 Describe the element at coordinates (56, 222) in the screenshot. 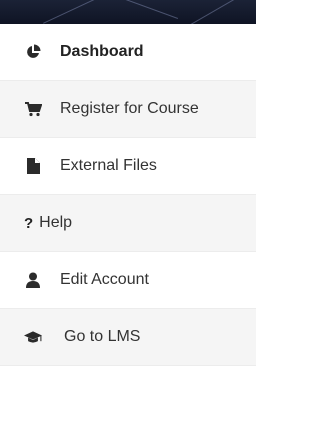

I see `sidebar-item-label: Help` at that location.